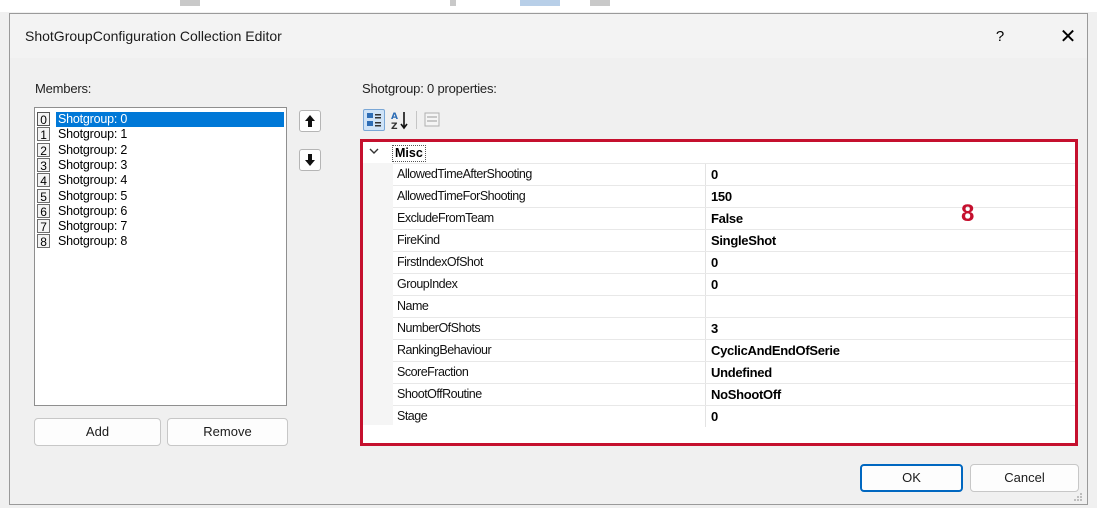  Describe the element at coordinates (721, 196) in the screenshot. I see `property-value: 150` at that location.